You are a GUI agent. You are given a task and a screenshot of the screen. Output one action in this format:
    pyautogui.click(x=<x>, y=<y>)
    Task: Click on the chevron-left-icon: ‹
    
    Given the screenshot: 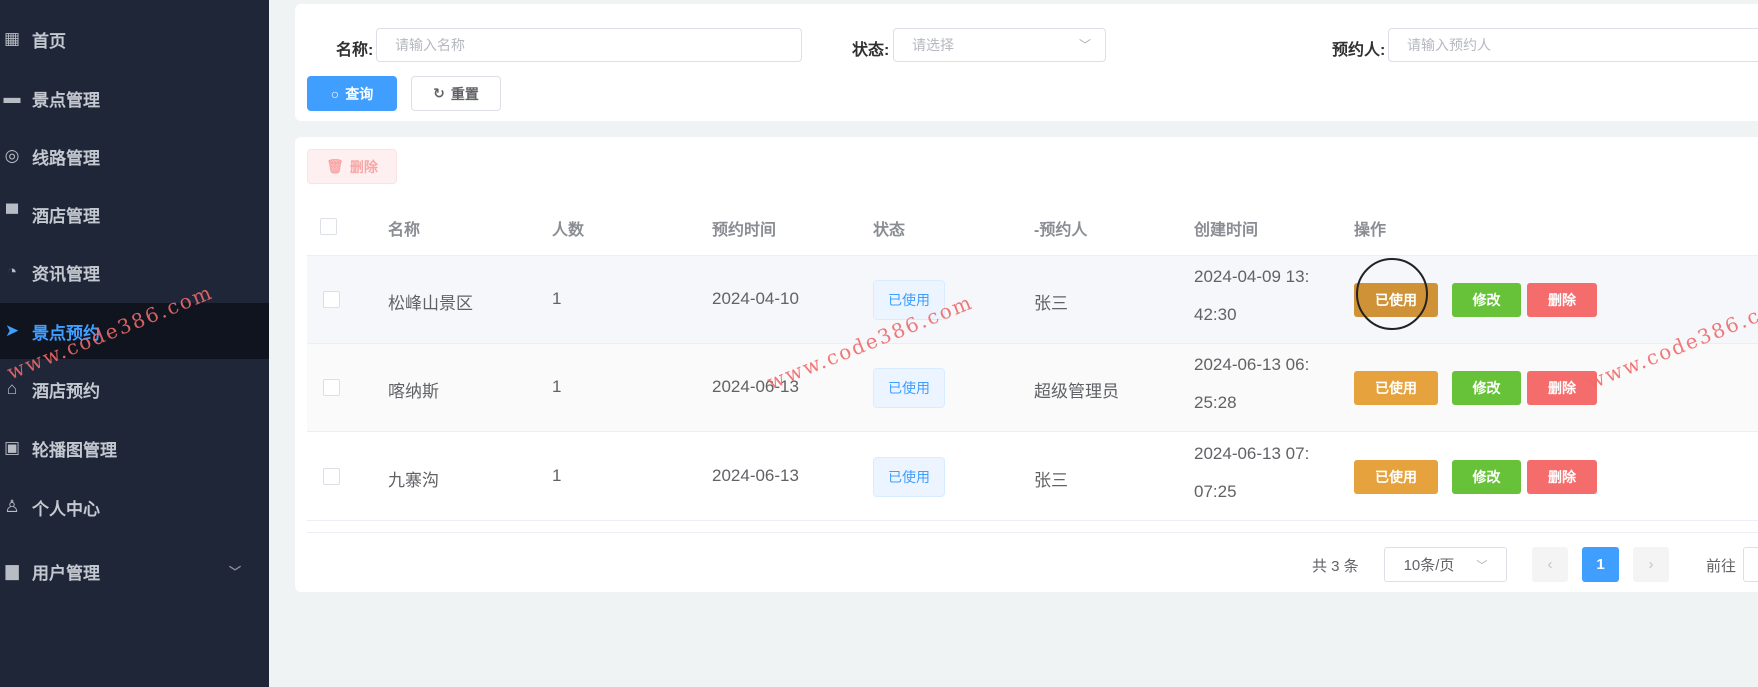 What is the action you would take?
    pyautogui.click(x=1550, y=564)
    